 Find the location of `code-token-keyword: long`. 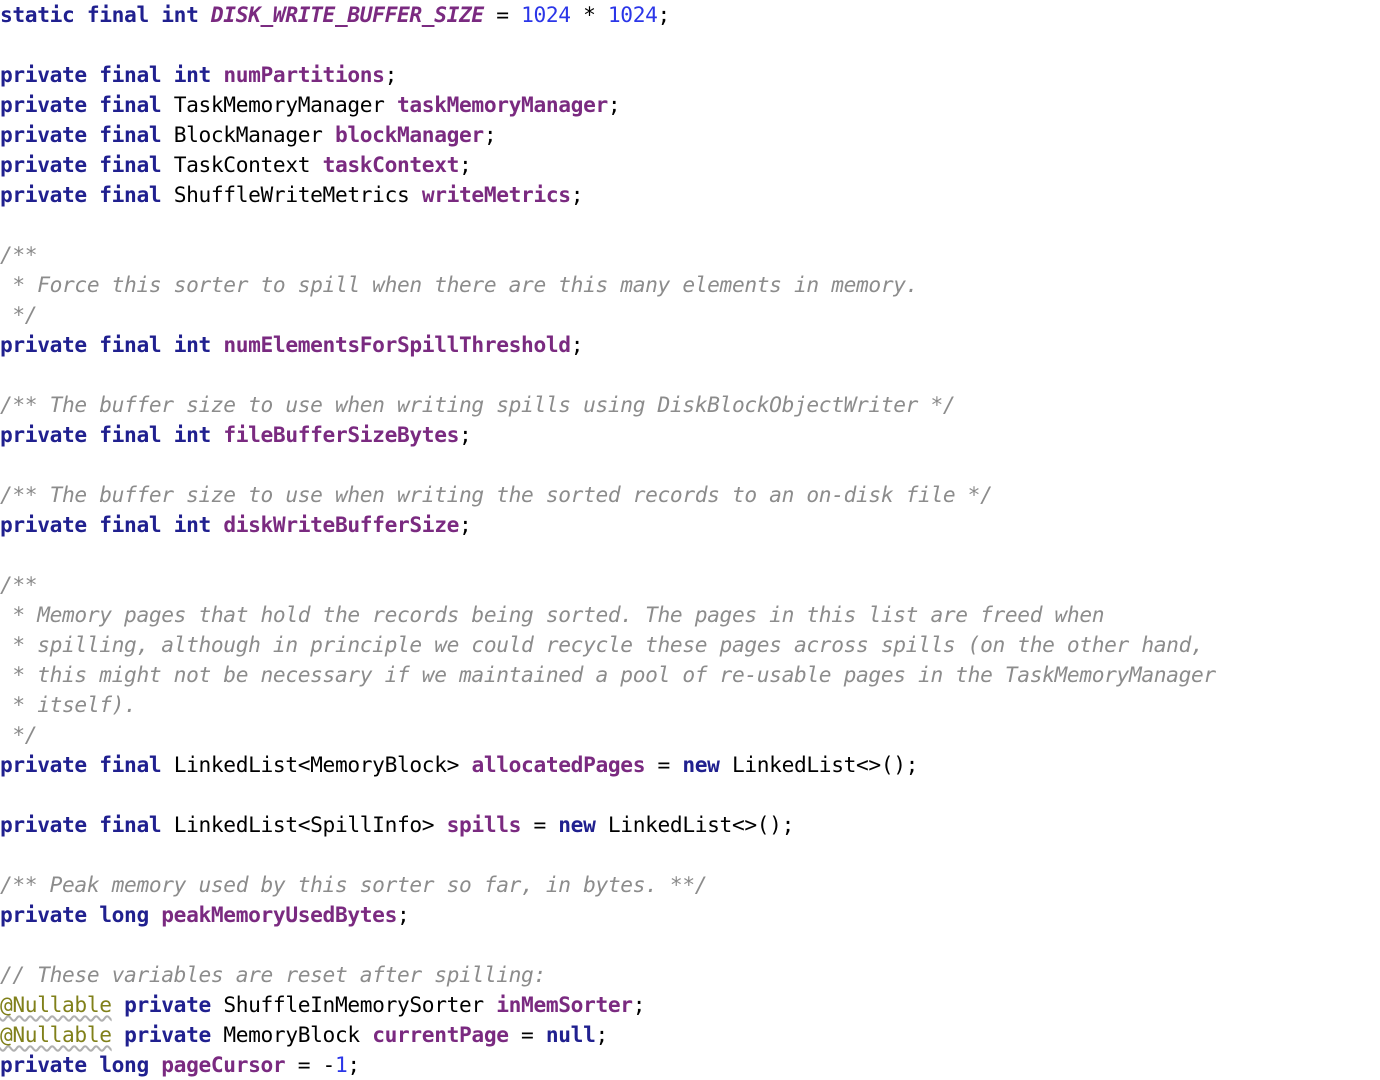

code-token-keyword: long is located at coordinates (124, 1064).